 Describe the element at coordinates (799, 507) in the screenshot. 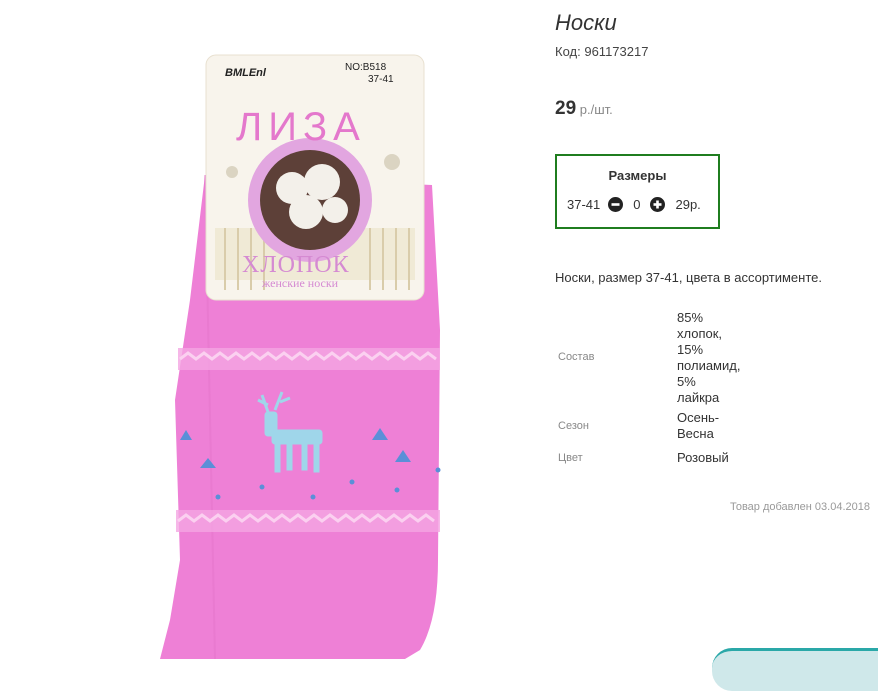

I see `added-date: Товар добавлен 03.04.2018` at that location.